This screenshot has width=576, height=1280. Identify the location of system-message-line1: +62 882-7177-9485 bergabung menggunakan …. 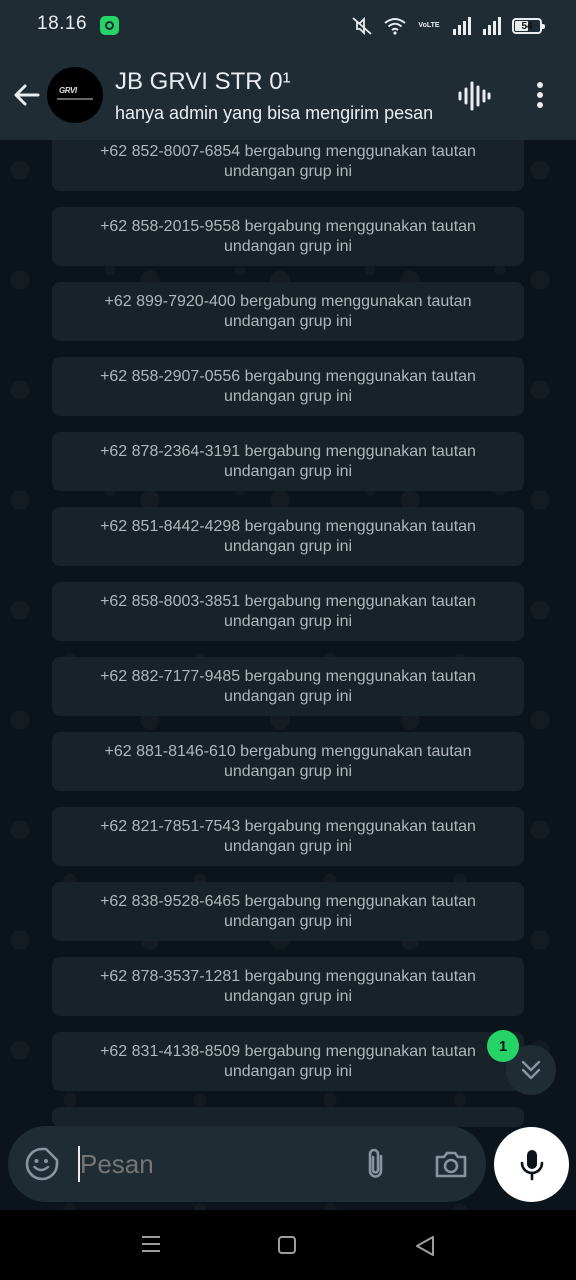
(288, 676).